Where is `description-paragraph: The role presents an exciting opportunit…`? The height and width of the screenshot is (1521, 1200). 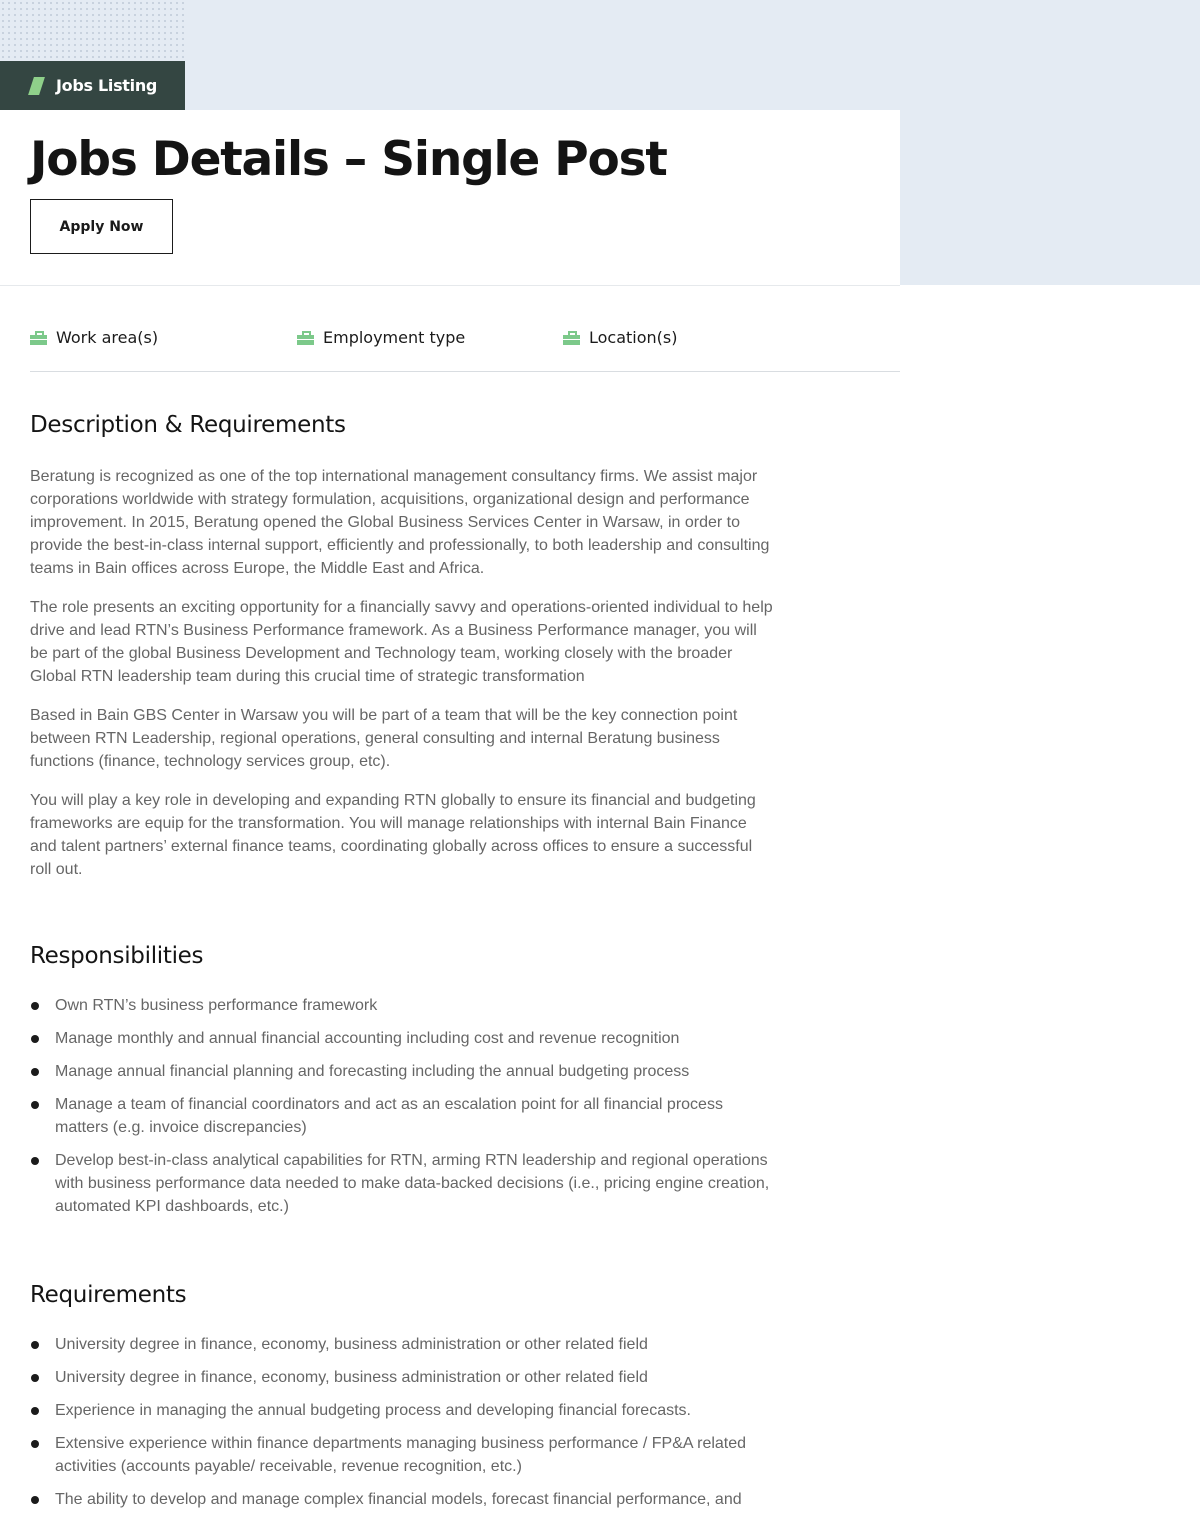 description-paragraph: The role presents an exciting opportunit… is located at coordinates (401, 642).